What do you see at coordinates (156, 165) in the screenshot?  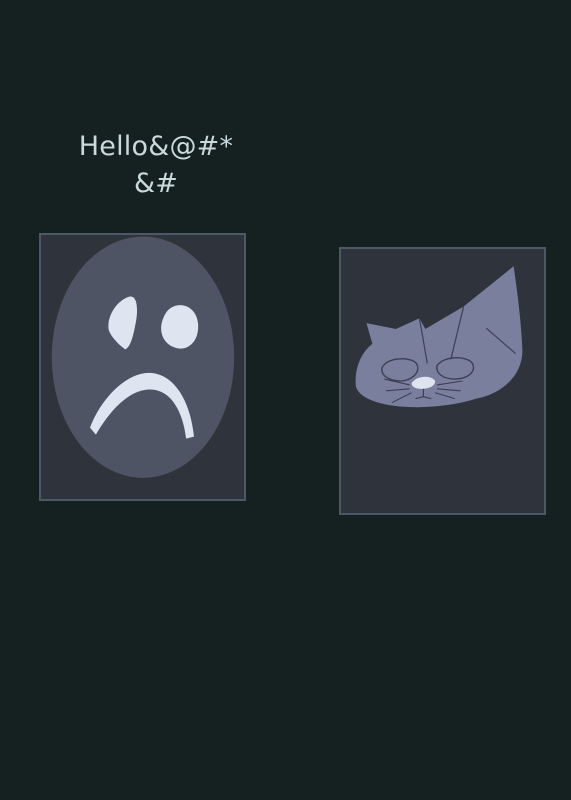 I see `greeting-text: Hello&@#* &#` at bounding box center [156, 165].